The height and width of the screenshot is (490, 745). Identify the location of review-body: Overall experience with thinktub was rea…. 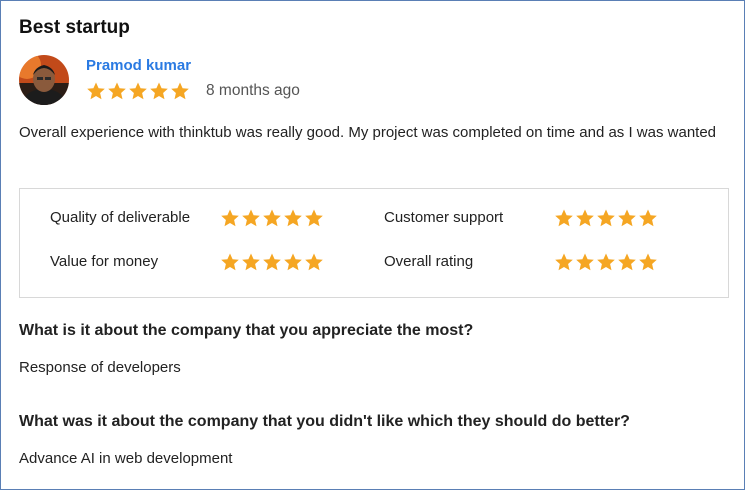
(368, 132).